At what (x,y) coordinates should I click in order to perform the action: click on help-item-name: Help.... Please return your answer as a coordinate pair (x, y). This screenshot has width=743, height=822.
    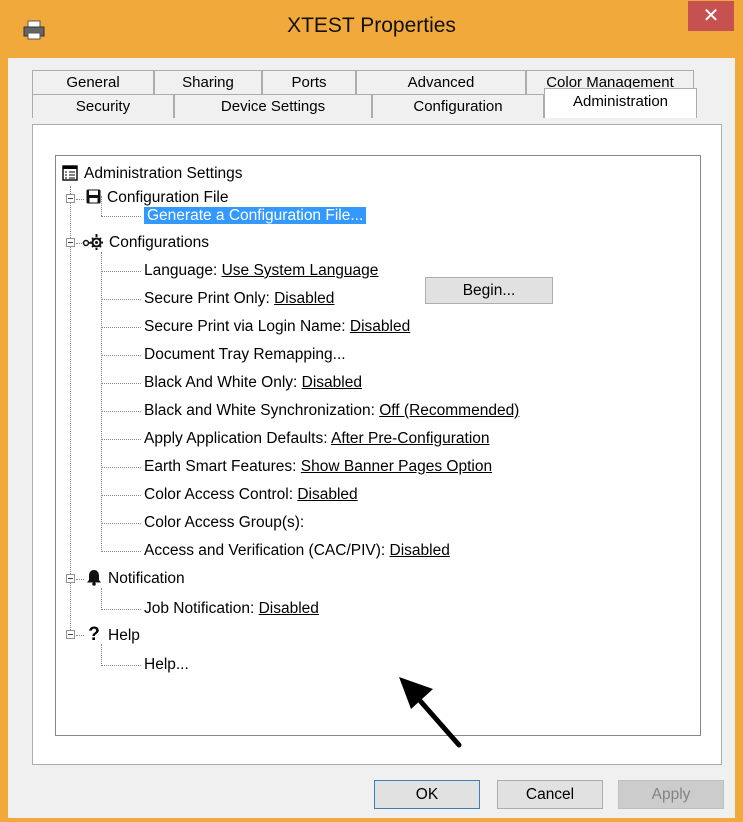
    Looking at the image, I should click on (166, 664).